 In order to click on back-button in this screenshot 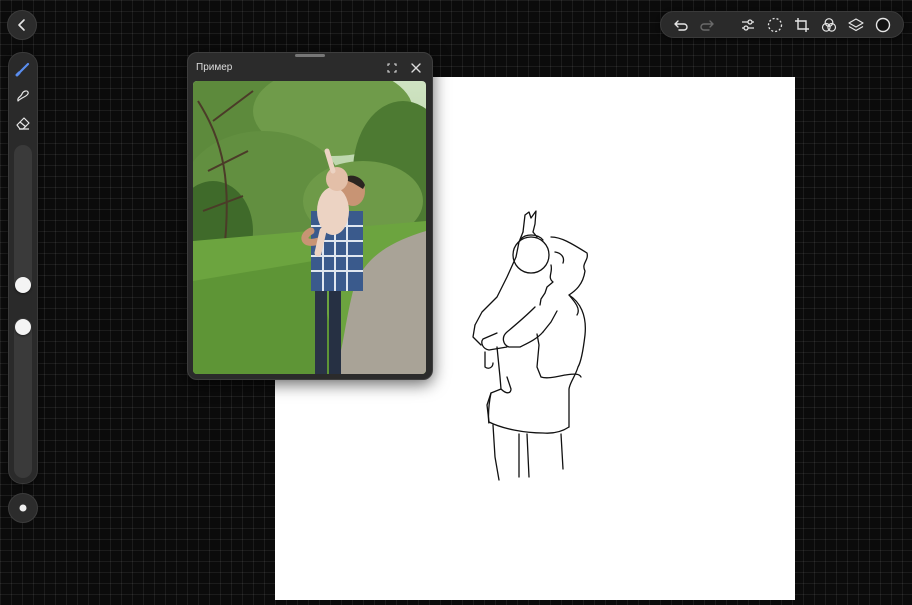, I will do `click(22, 25)`.